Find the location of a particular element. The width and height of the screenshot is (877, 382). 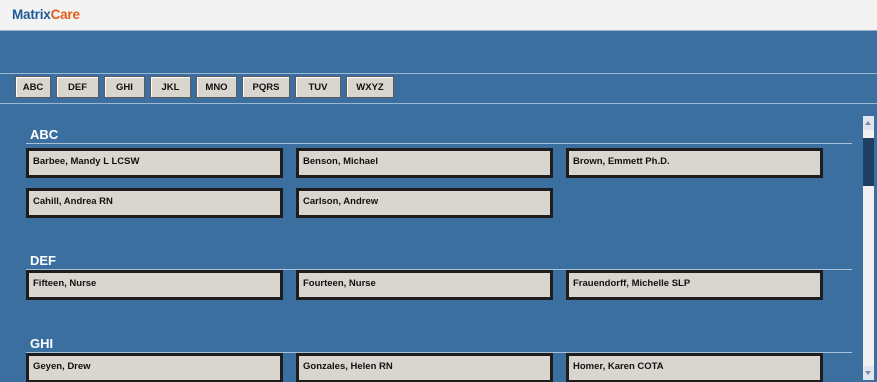

logo-text-matrix: Matrix is located at coordinates (31, 14).